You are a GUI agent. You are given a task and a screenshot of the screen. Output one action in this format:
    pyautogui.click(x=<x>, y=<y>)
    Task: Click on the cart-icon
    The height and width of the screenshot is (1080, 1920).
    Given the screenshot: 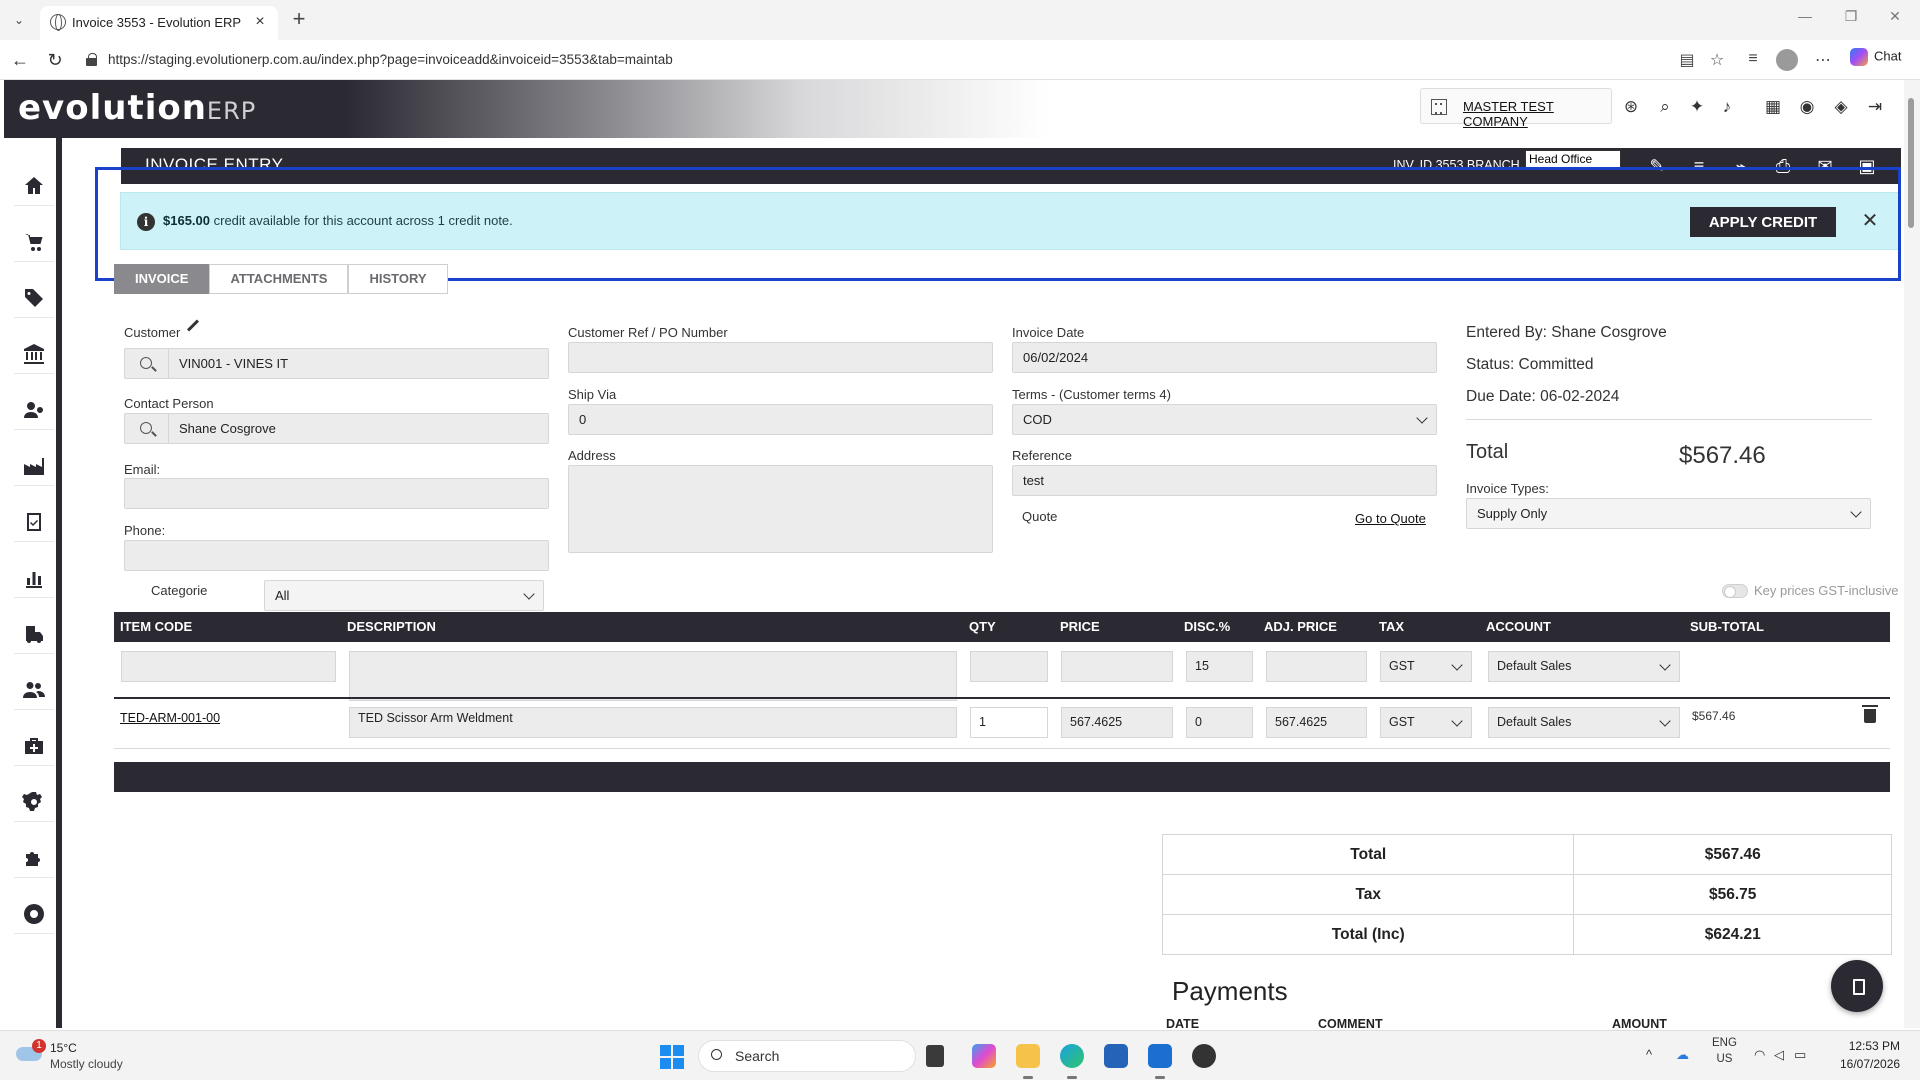 What is the action you would take?
    pyautogui.click(x=34, y=242)
    